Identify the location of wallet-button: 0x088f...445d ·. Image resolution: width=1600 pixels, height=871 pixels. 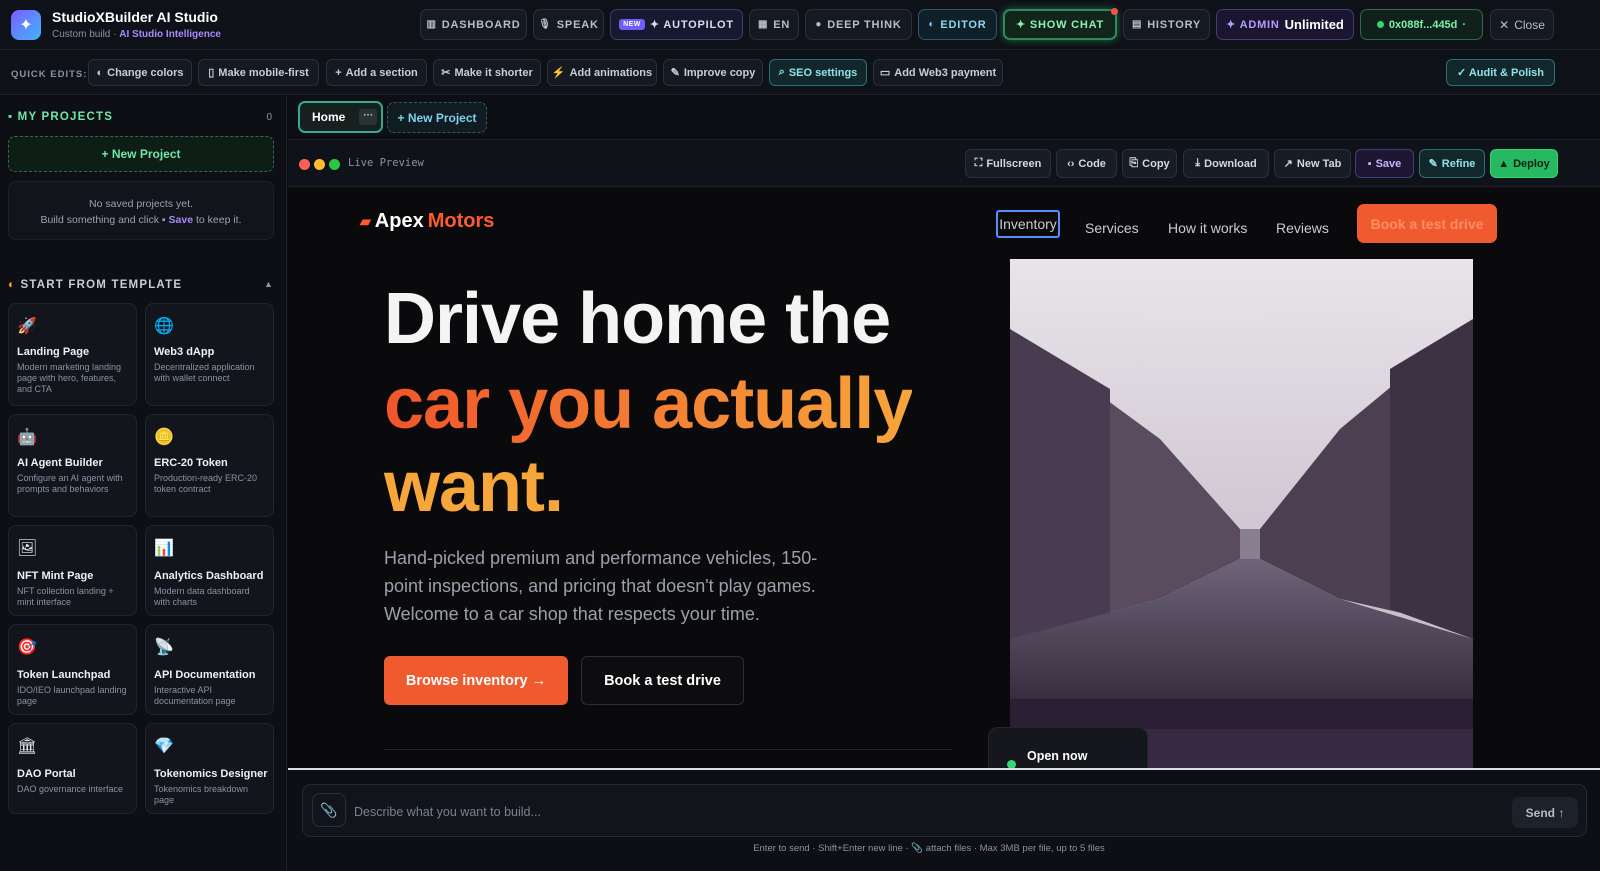
(1421, 24).